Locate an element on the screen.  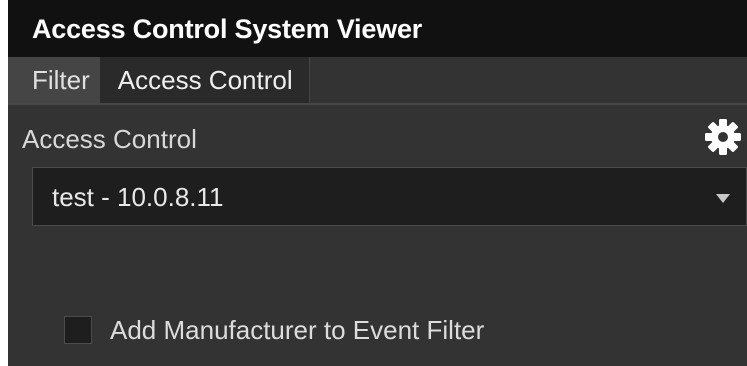
add-manufacturer-checkbox-row: Add Manufacturer to Event Filter is located at coordinates (274, 330).